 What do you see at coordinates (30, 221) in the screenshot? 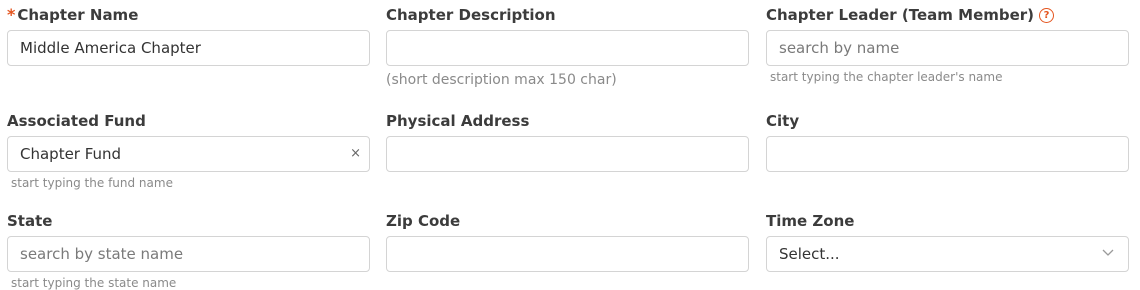
I see `state-label: State` at bounding box center [30, 221].